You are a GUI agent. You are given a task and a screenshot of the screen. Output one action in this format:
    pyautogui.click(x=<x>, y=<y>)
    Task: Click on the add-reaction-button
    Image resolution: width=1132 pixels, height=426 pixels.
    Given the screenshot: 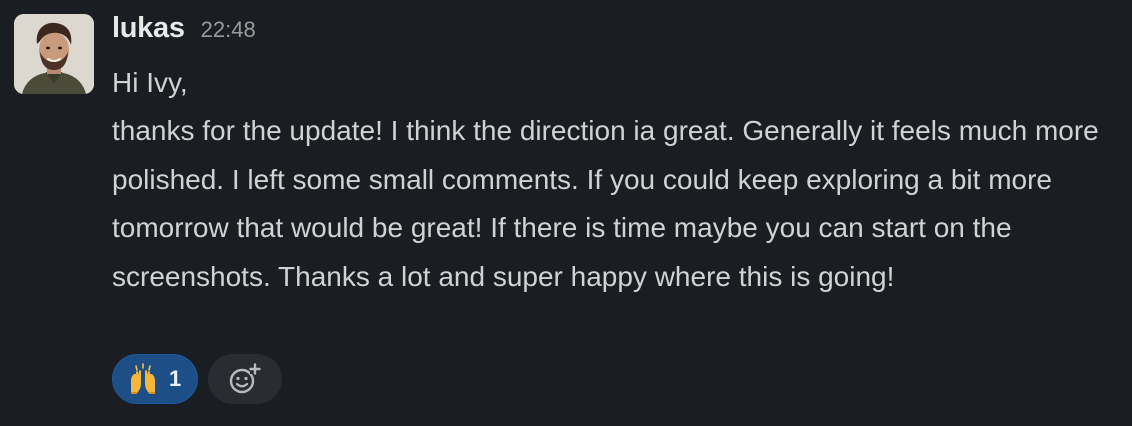 What is the action you would take?
    pyautogui.click(x=245, y=379)
    